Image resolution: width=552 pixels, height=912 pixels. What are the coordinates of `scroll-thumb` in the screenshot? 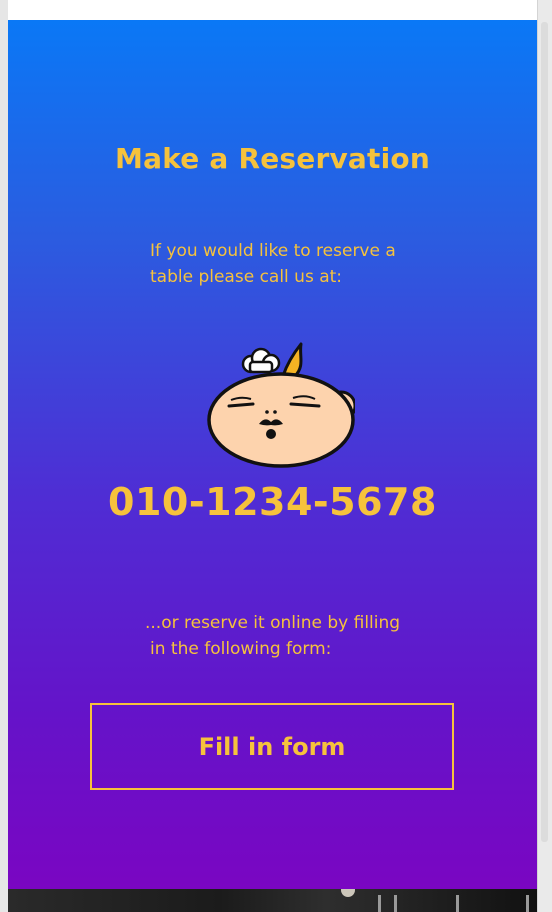 It's located at (544, 432).